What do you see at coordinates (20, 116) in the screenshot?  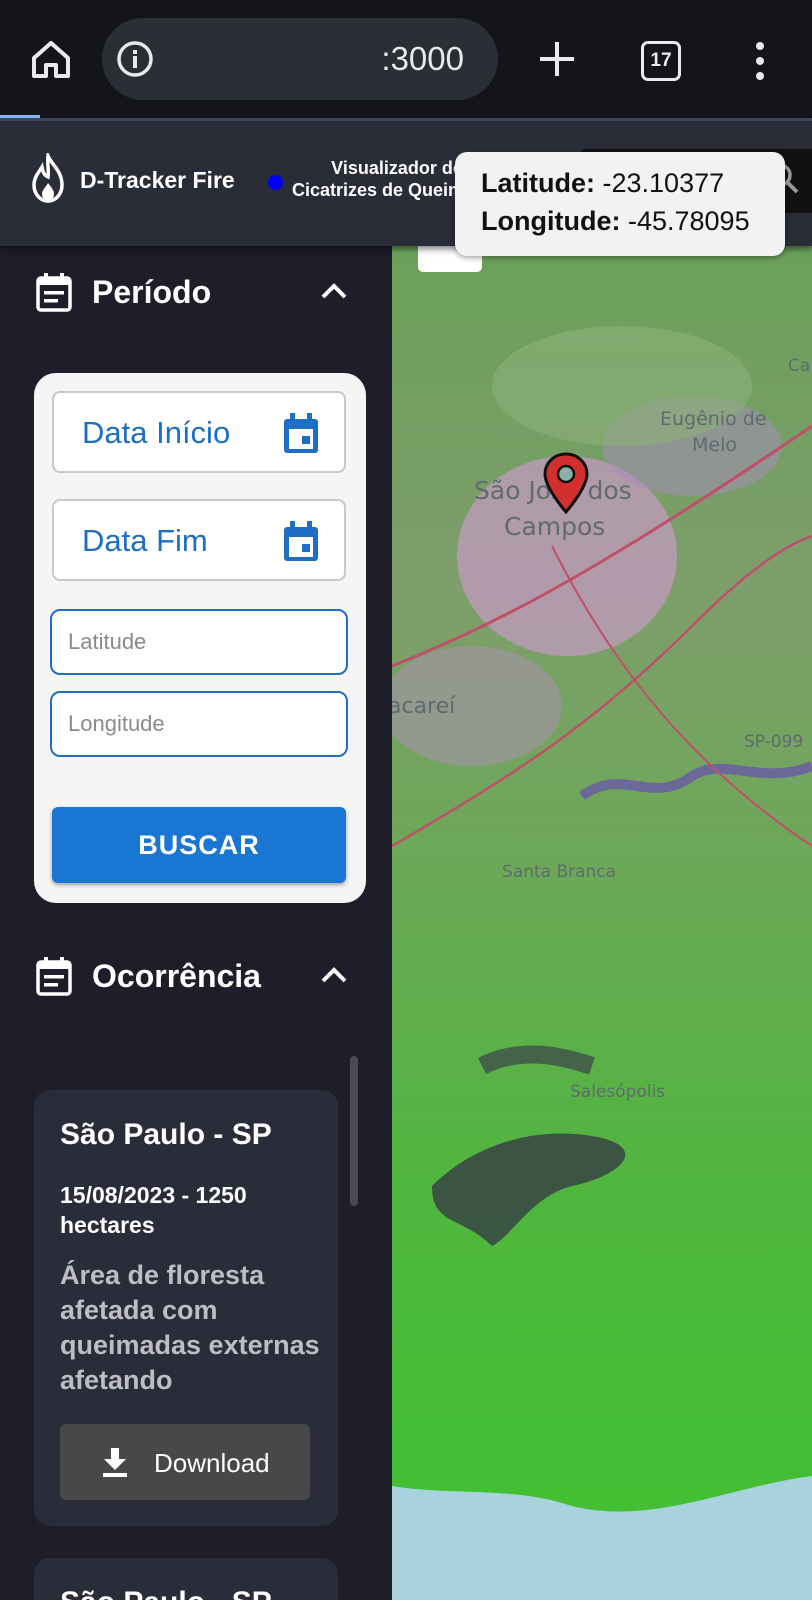 I see `page-load-progress` at bounding box center [20, 116].